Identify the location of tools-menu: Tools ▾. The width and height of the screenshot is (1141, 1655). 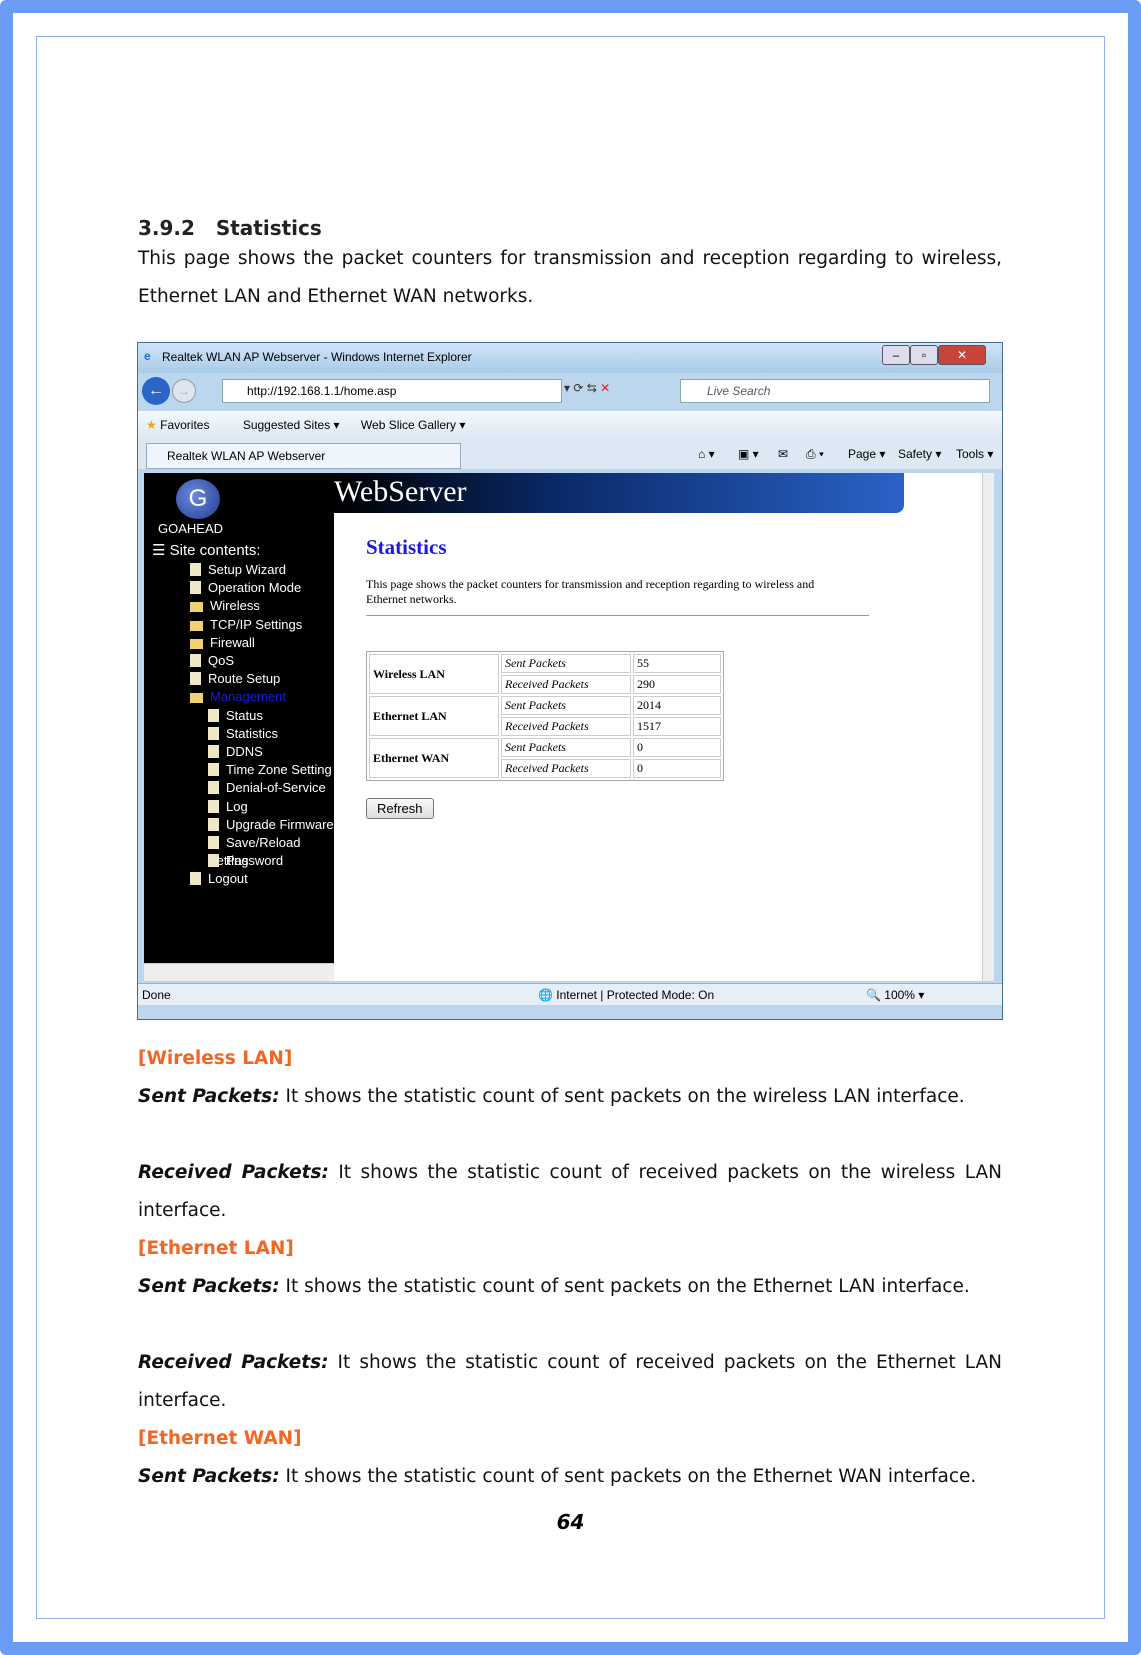
(974, 454).